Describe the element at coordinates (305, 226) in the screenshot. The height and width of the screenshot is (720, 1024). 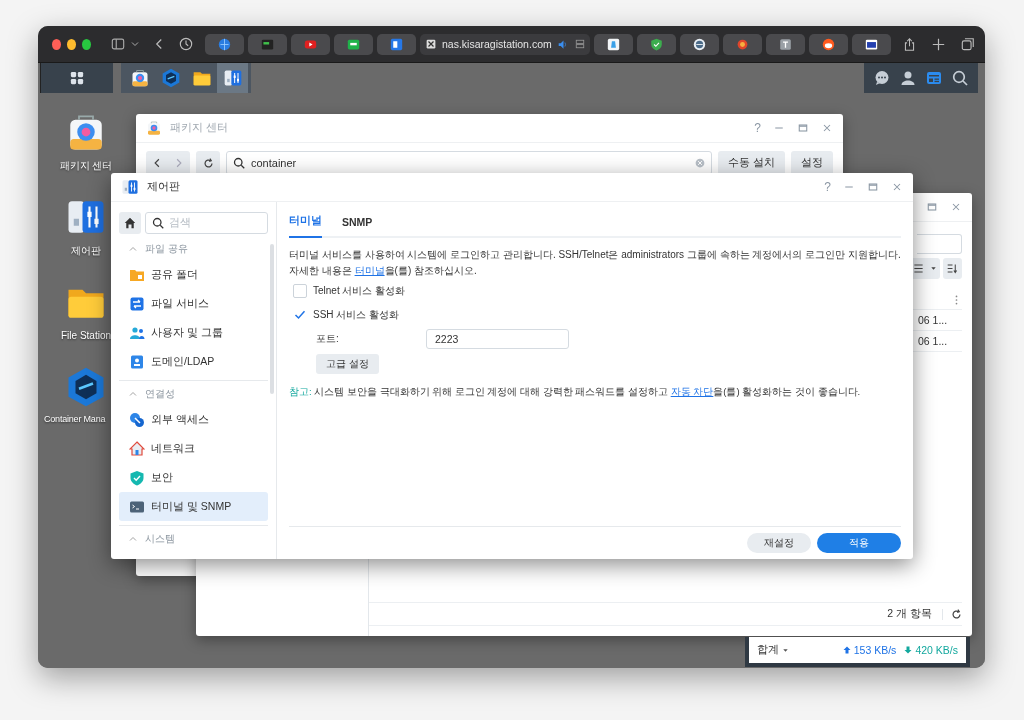
I see `tab: 터미널` at that location.